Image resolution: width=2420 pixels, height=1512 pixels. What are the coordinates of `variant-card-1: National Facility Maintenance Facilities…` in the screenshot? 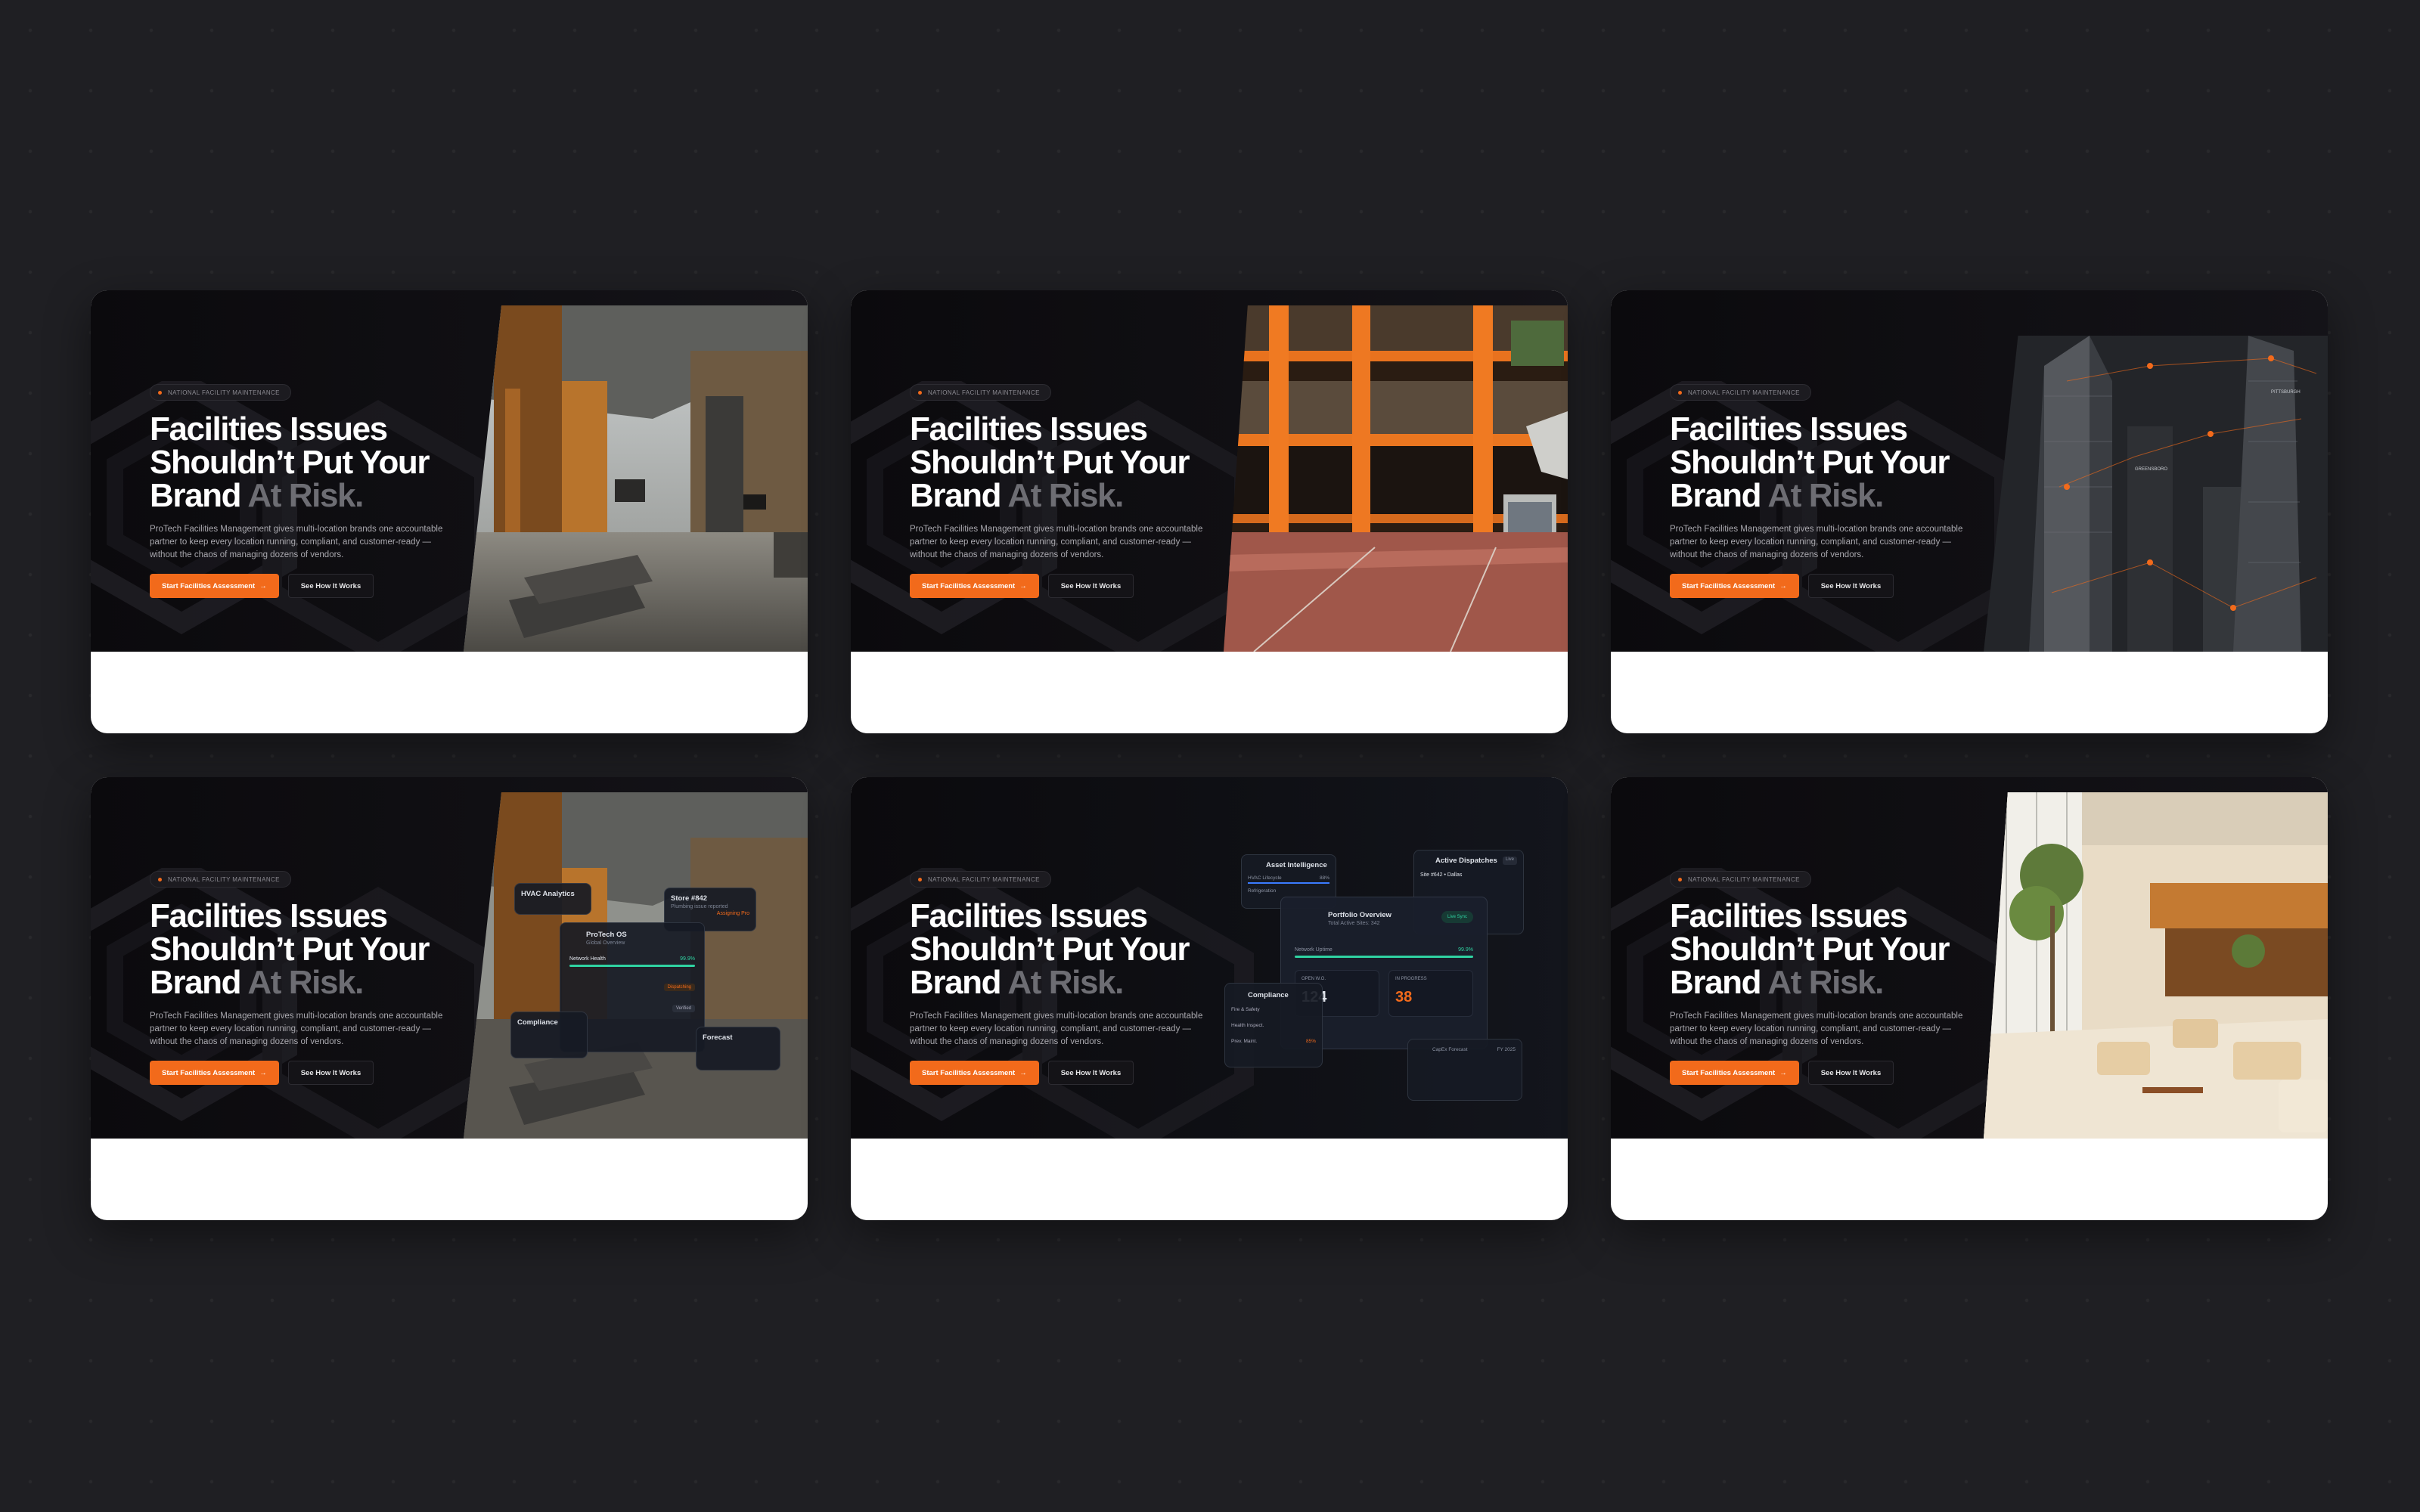 It's located at (449, 511).